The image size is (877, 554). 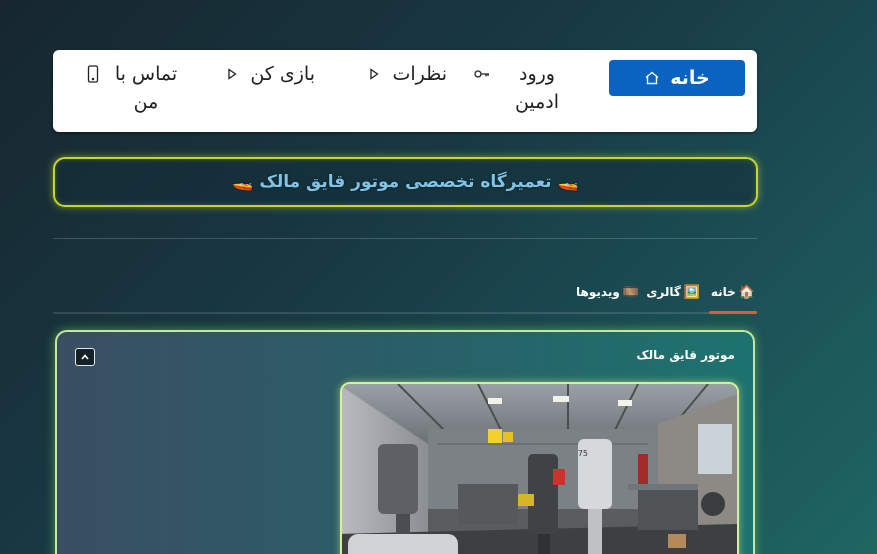 What do you see at coordinates (663, 292) in the screenshot?
I see `tab-gallery-label: گالری` at bounding box center [663, 292].